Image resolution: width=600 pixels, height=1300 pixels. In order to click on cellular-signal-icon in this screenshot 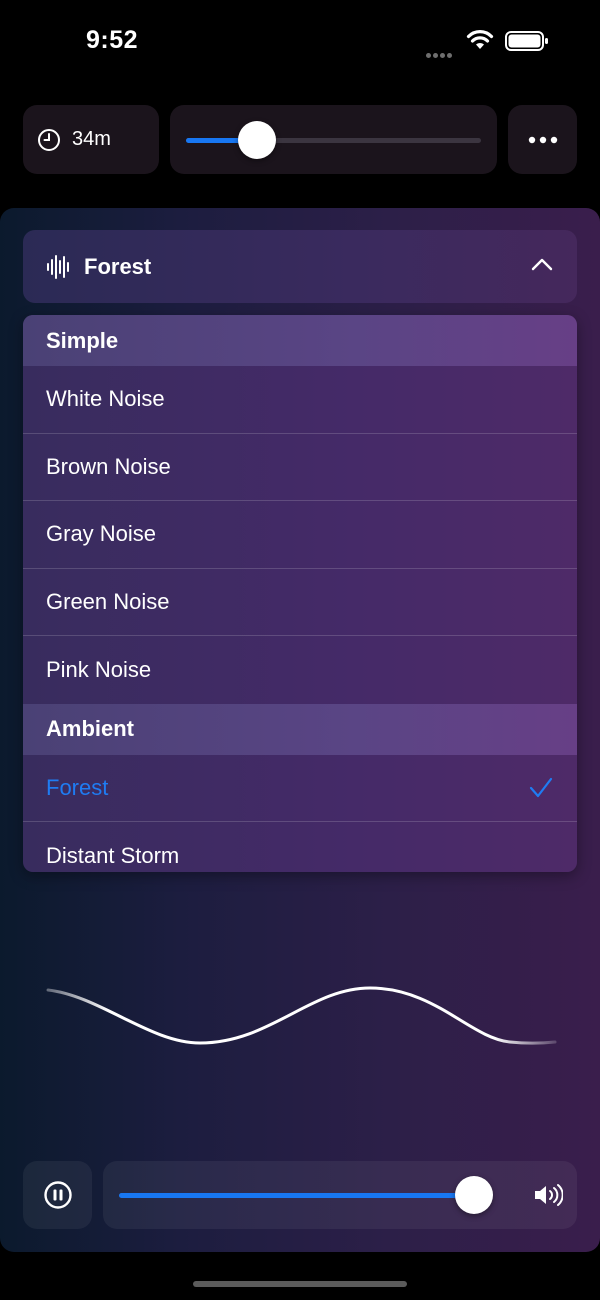, I will do `click(441, 51)`.